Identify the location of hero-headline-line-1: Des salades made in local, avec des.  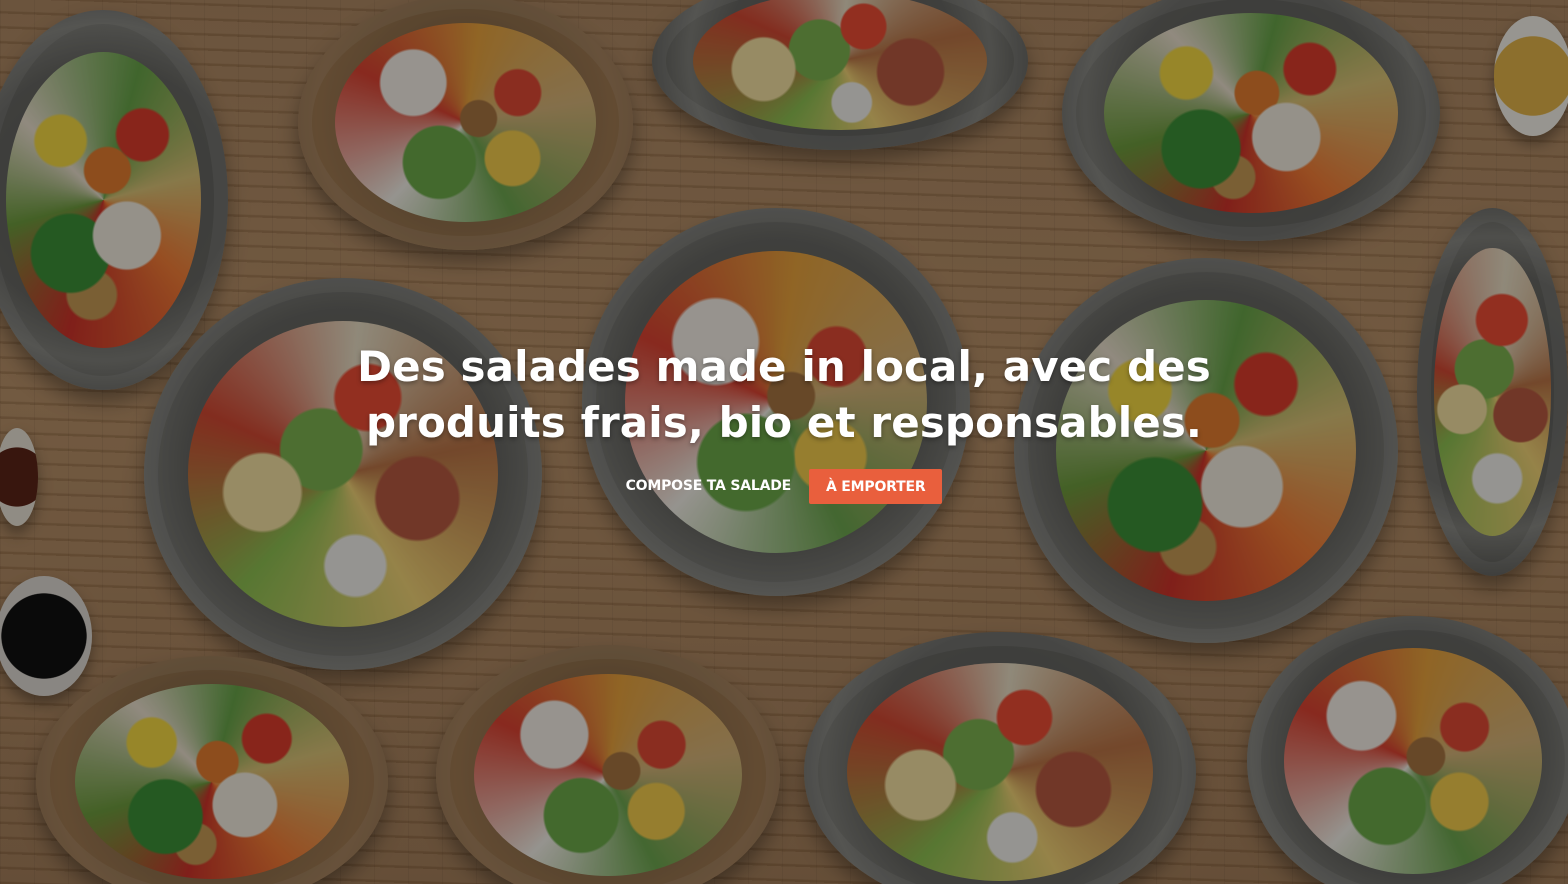
(784, 366).